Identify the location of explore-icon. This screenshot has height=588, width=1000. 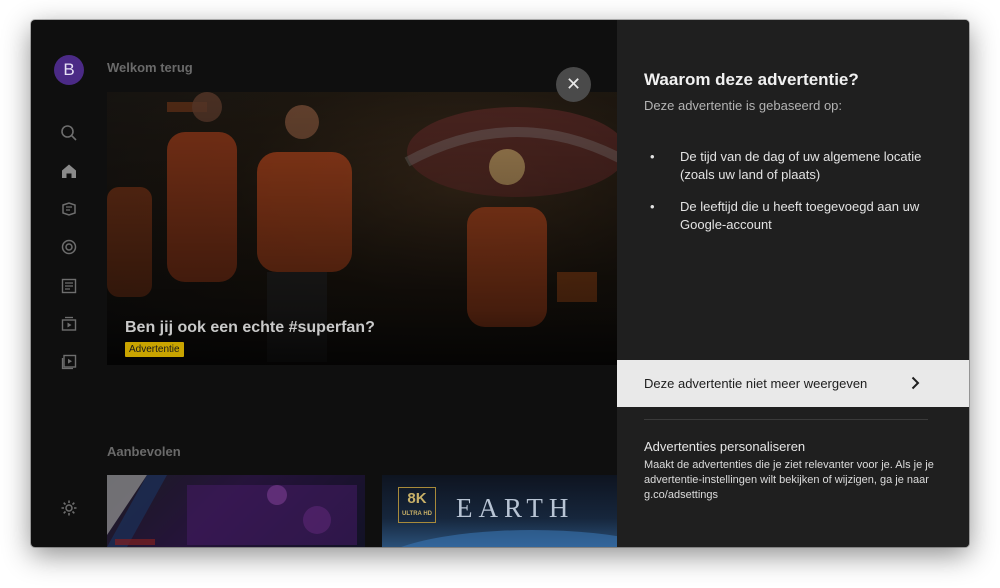
(69, 209).